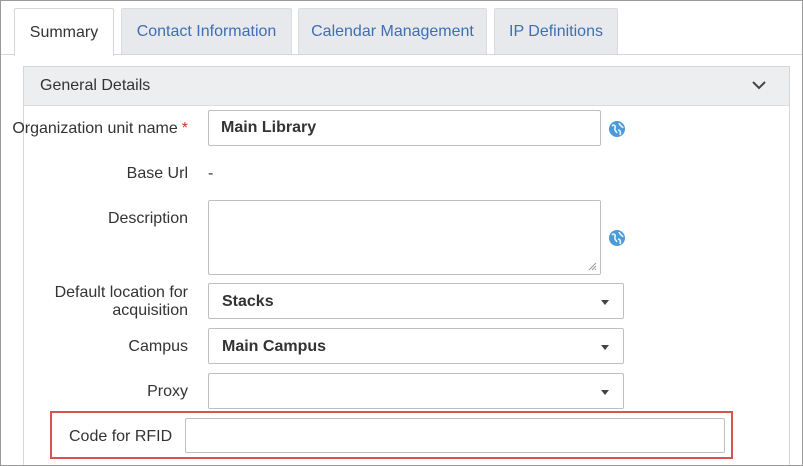 This screenshot has width=803, height=466. What do you see at coordinates (147, 218) in the screenshot?
I see `description-label: Description` at bounding box center [147, 218].